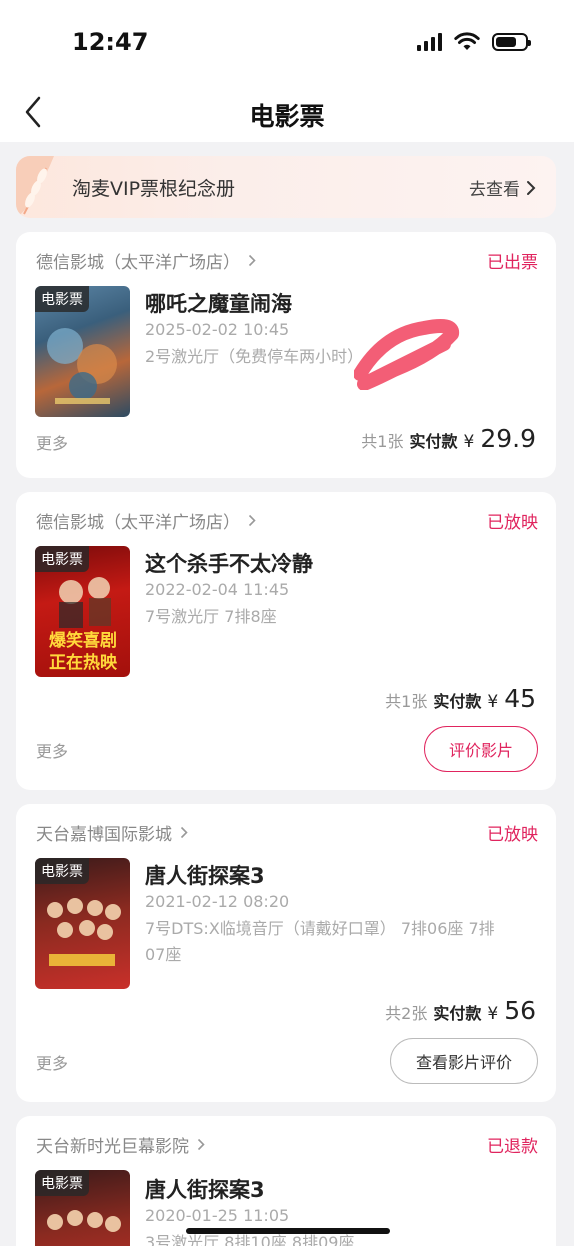  Describe the element at coordinates (286, 187) in the screenshot. I see `vip-ticket-album-banner: 淘麦VIP票根纪念册 去查看` at that location.